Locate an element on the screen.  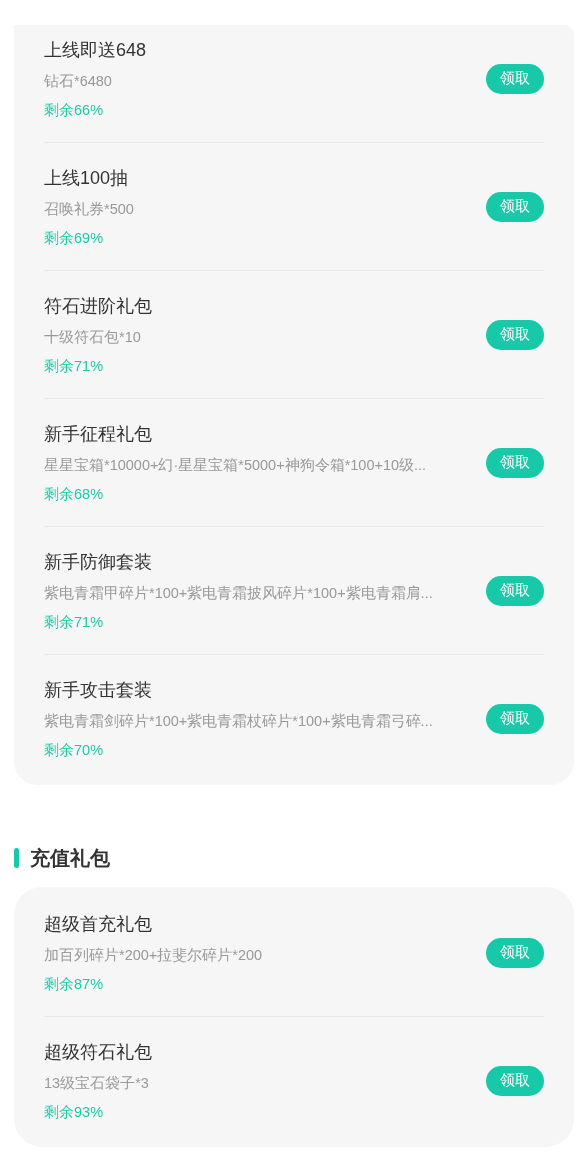
heading-accent-bar is located at coordinates (16, 858).